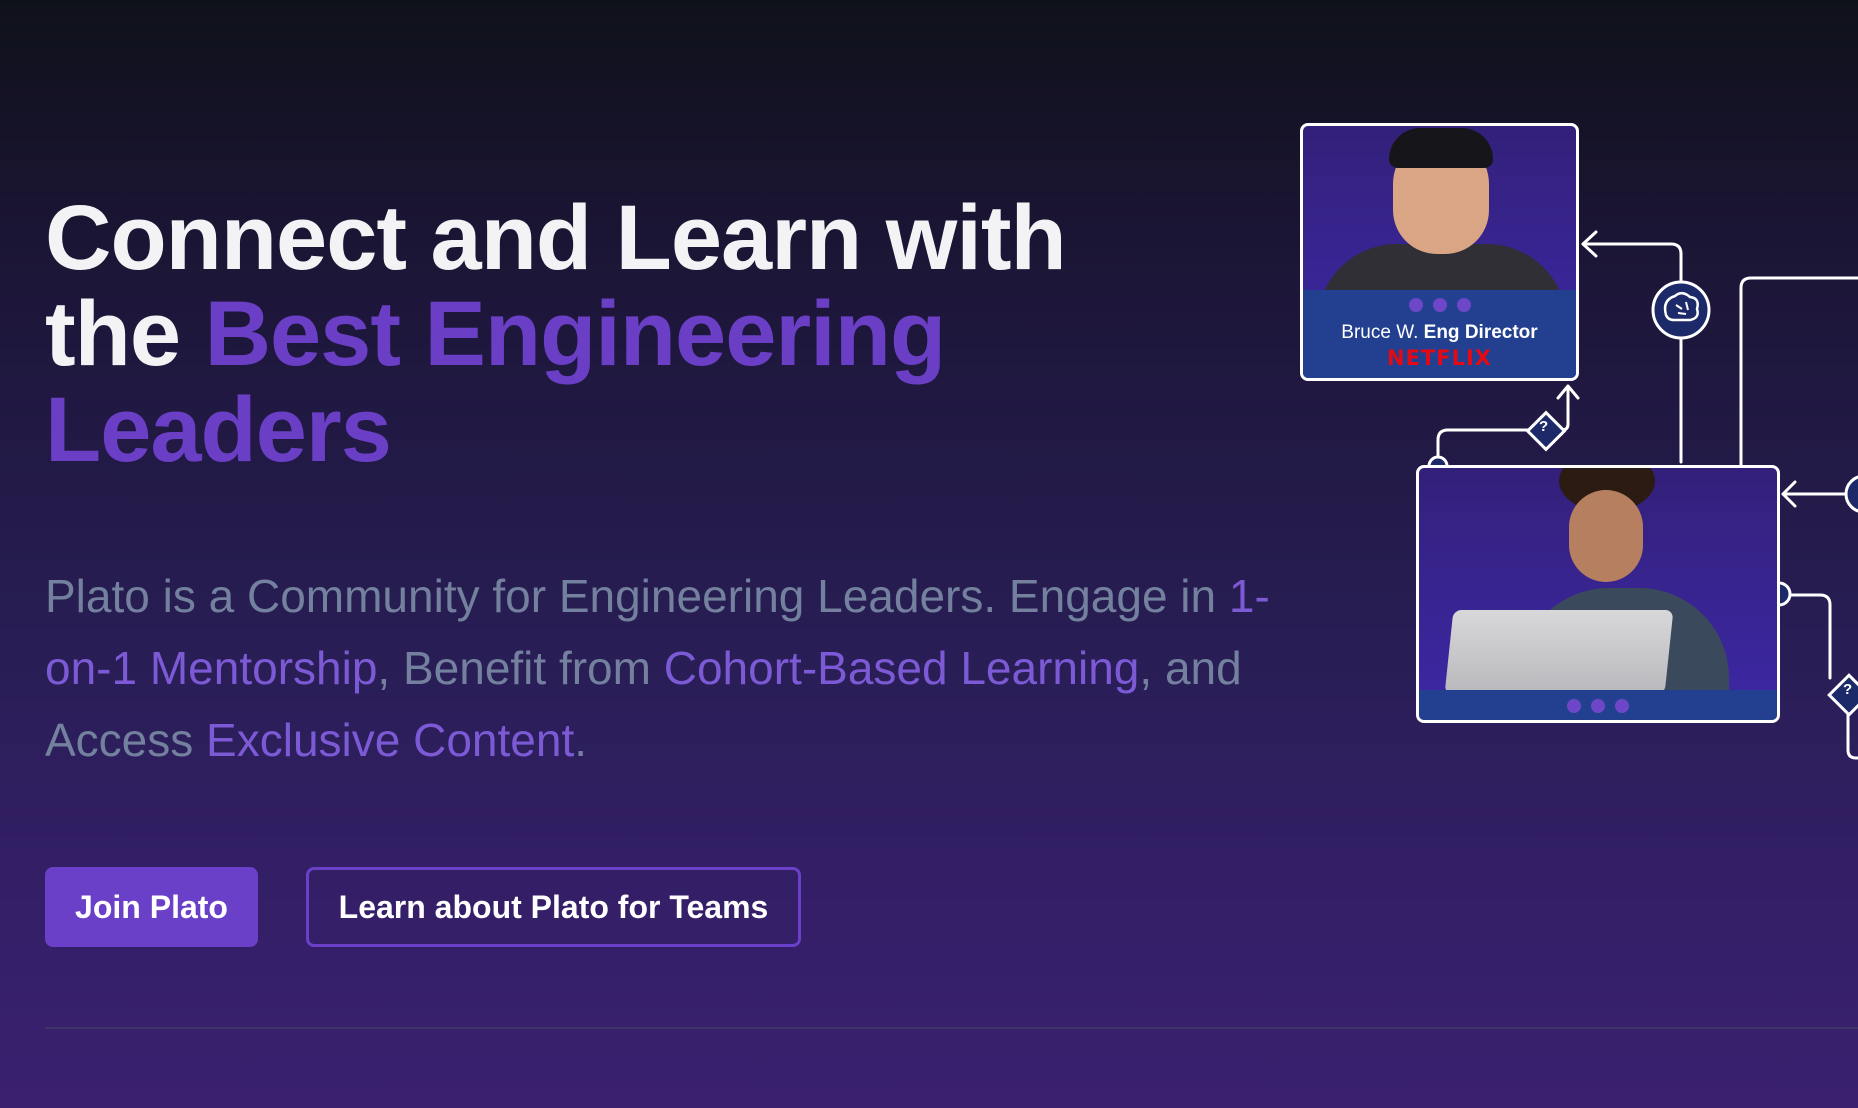 The image size is (1858, 1108). Describe the element at coordinates (1380, 332) in the screenshot. I see `mentor-name: Bruce W.` at that location.